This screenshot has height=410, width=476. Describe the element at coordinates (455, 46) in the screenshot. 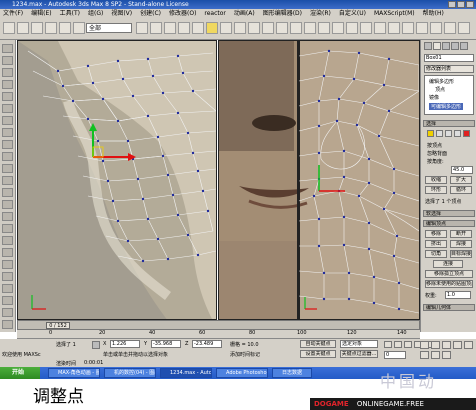

I see `motion-tab-icon` at that location.